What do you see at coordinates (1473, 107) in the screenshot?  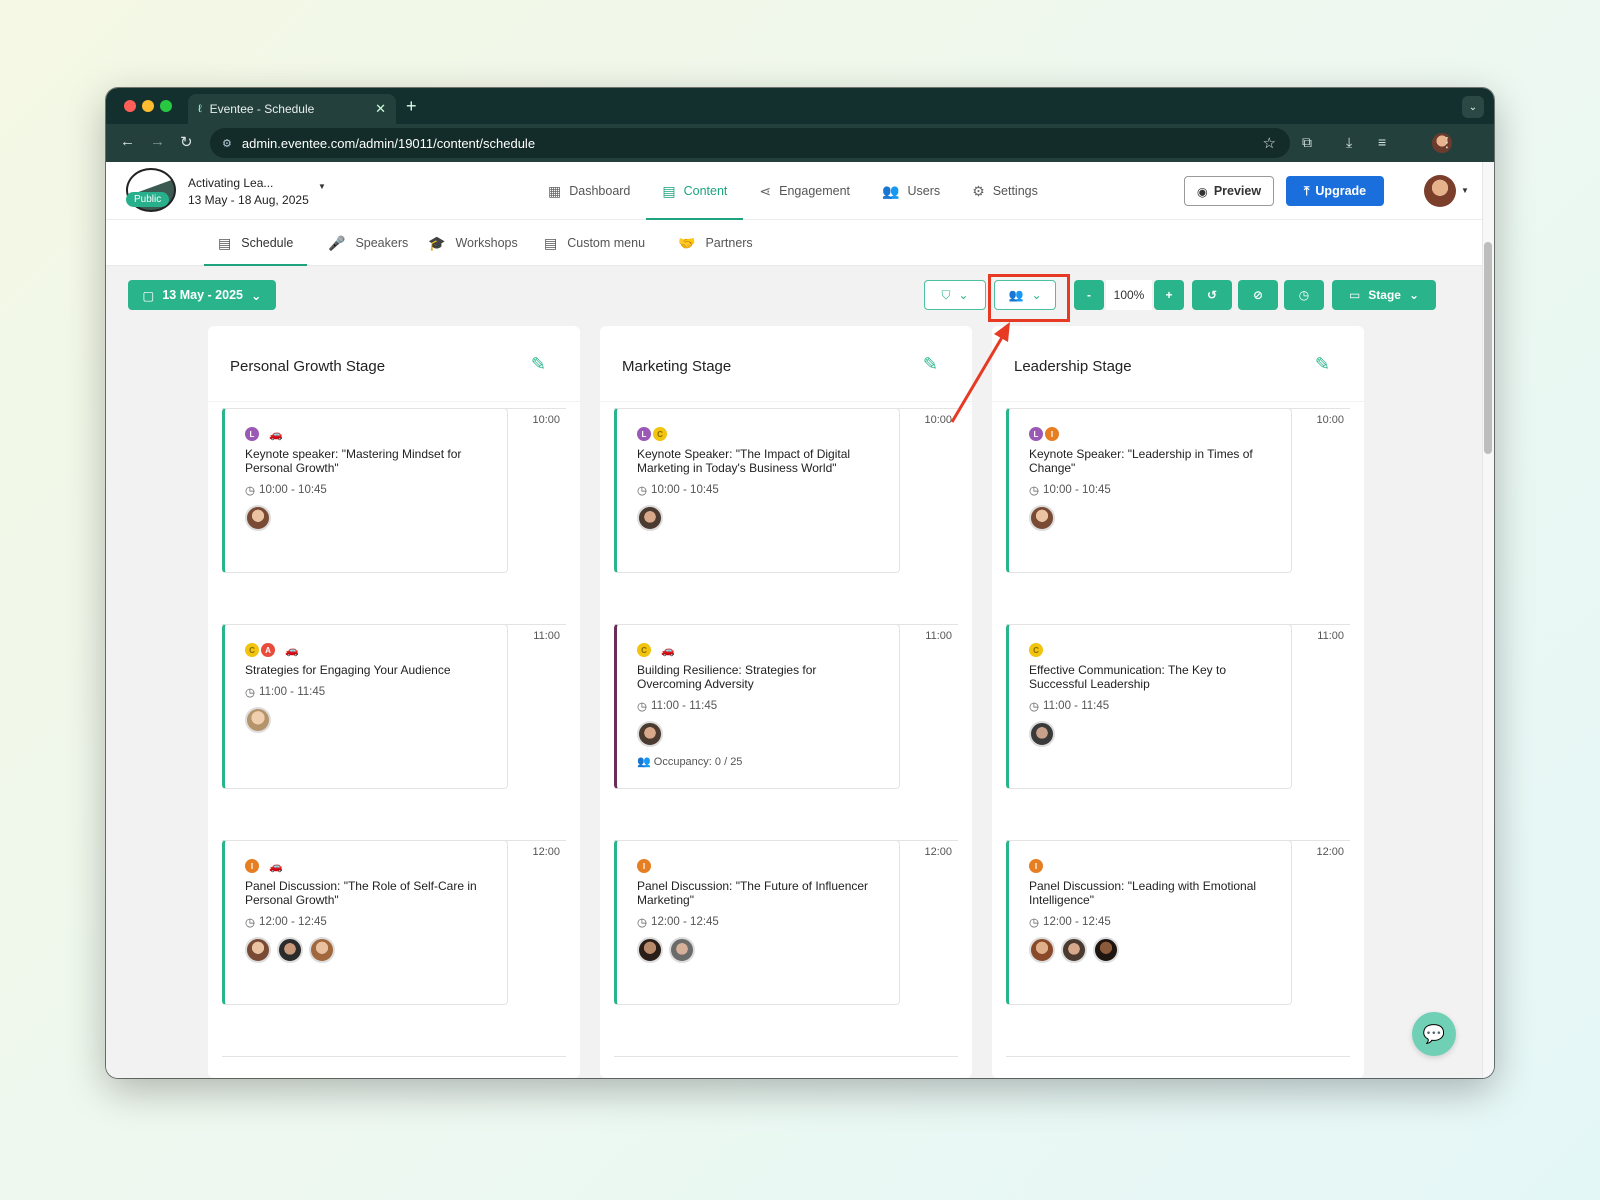 I see `tab-search-icon: ⌄` at bounding box center [1473, 107].